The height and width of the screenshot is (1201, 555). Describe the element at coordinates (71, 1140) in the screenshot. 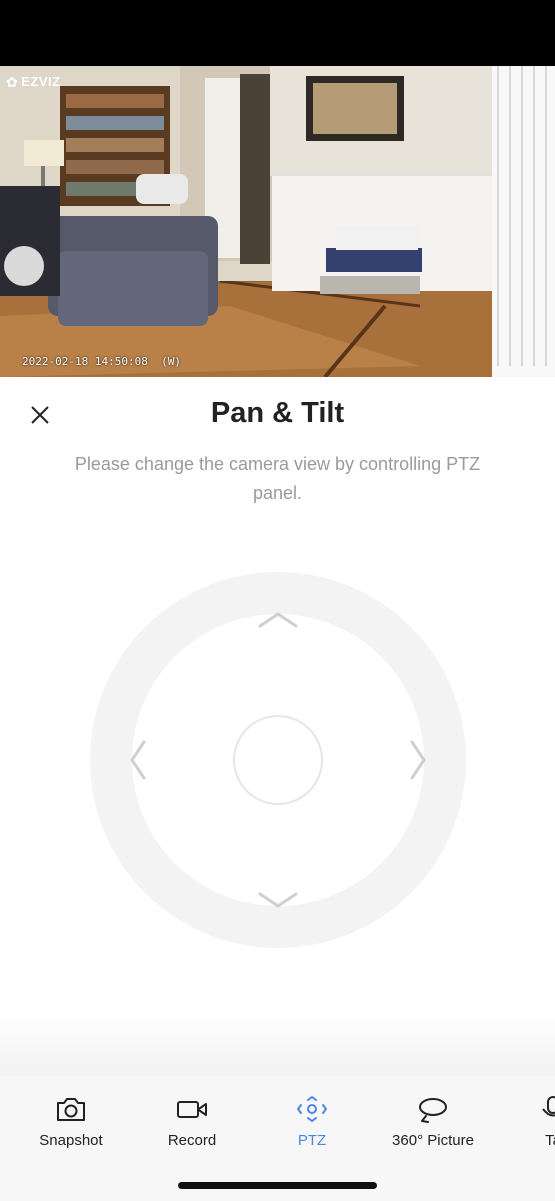

I see `snapshot-label: Snapshot` at that location.